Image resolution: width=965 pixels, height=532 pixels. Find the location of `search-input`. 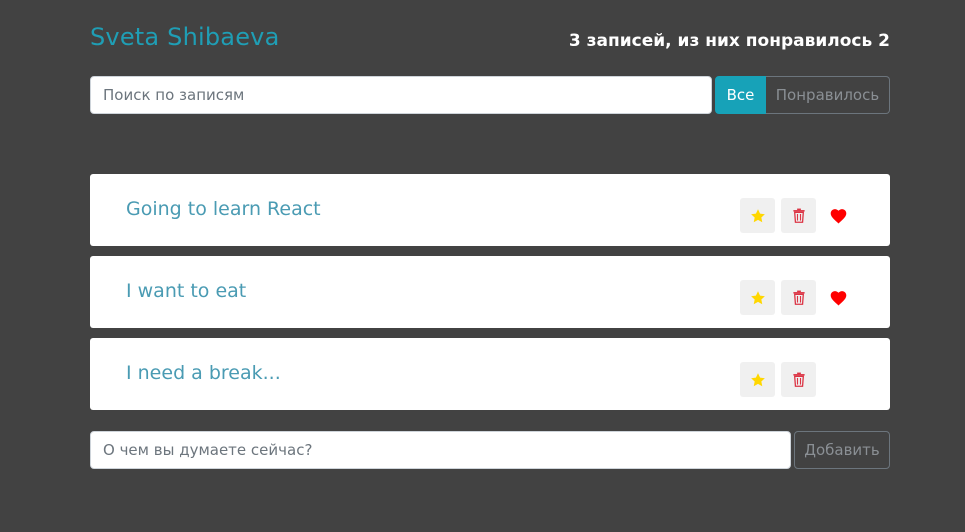

search-input is located at coordinates (401, 95).